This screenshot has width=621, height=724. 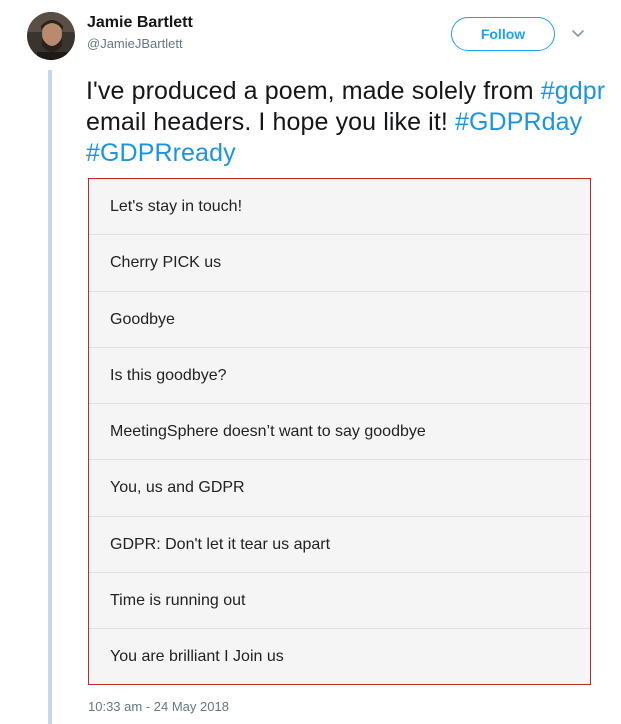 What do you see at coordinates (161, 153) in the screenshot?
I see `hashtag-link: #GDPRready` at bounding box center [161, 153].